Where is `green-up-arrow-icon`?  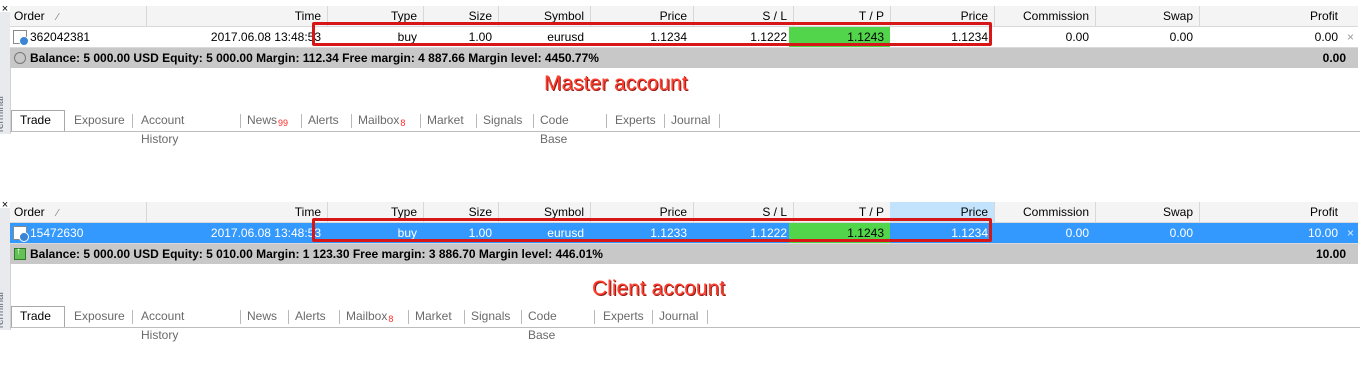 green-up-arrow-icon is located at coordinates (20, 253).